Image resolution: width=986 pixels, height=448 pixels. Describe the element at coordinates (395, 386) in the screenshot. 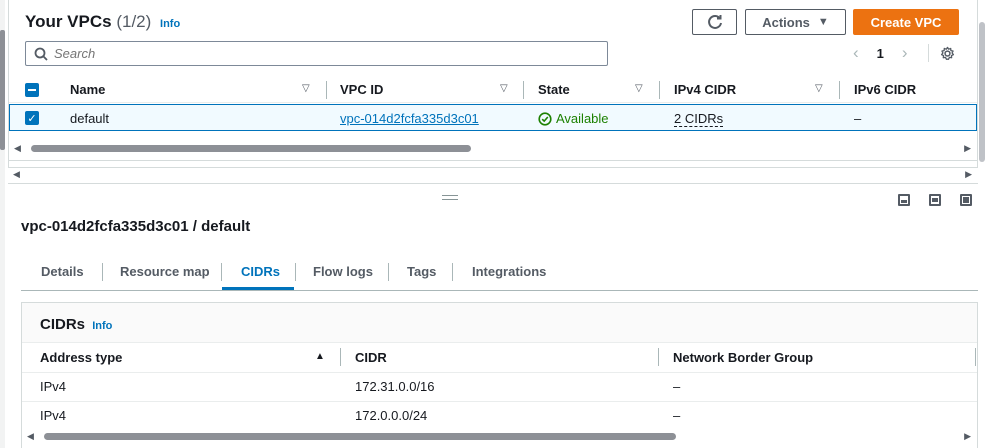

I see `cell-cidr: 172.31.0.0/16` at that location.